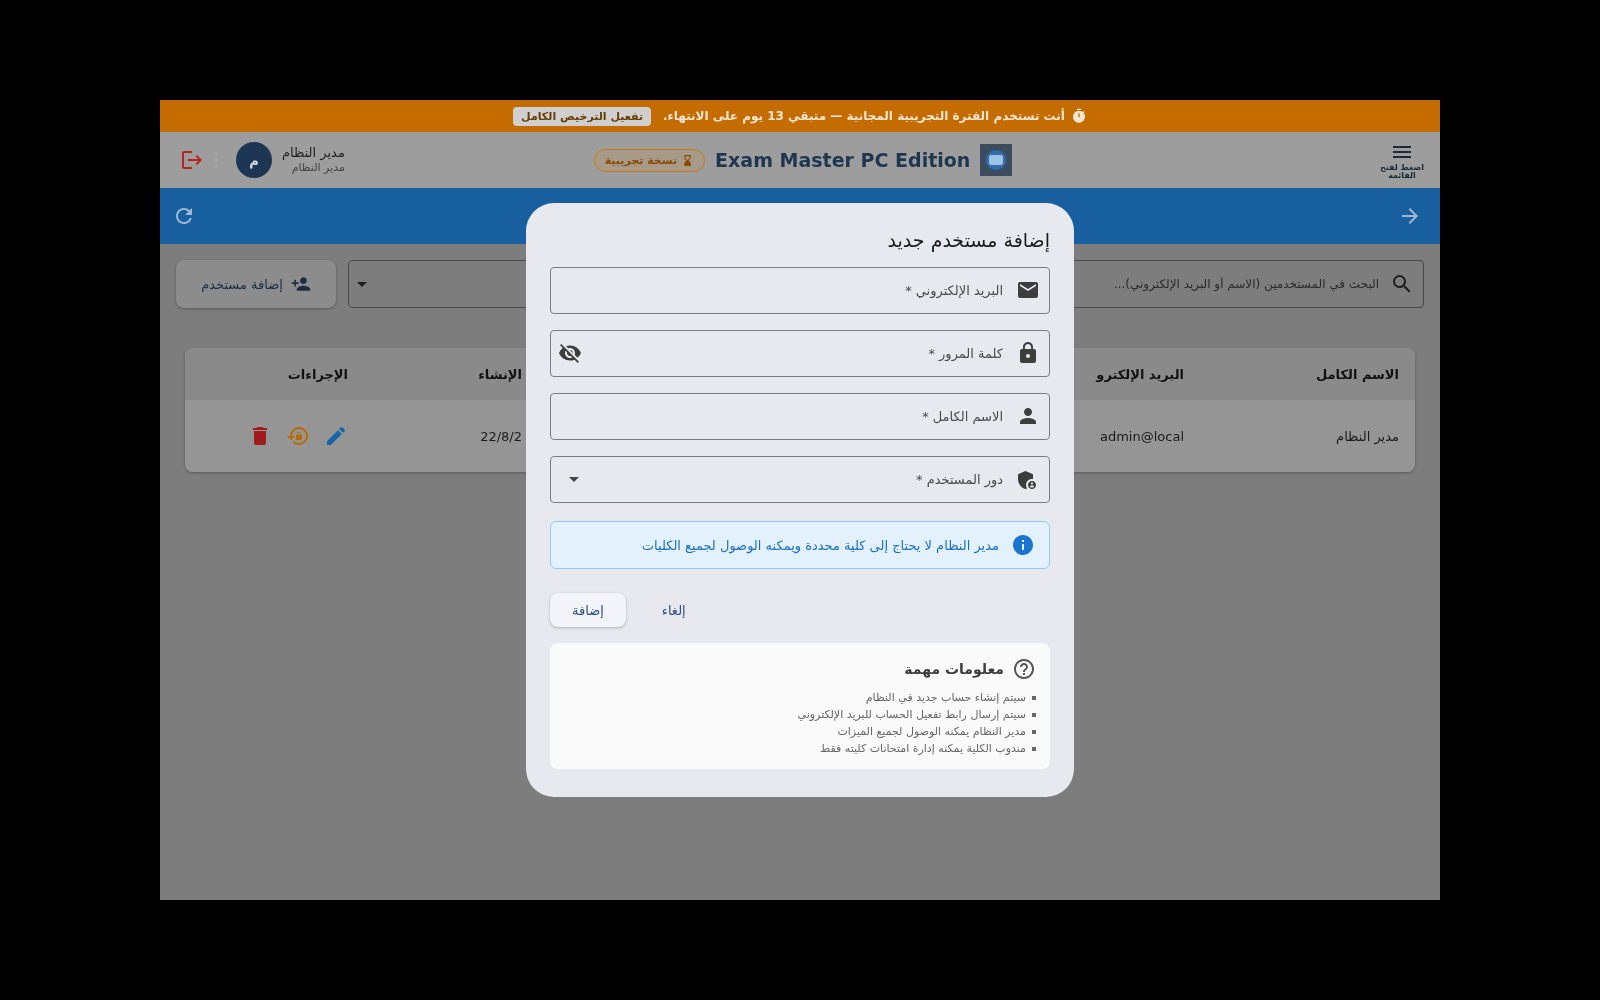  Describe the element at coordinates (1357, 374) in the screenshot. I see `column-header: الاسم الكامل` at that location.